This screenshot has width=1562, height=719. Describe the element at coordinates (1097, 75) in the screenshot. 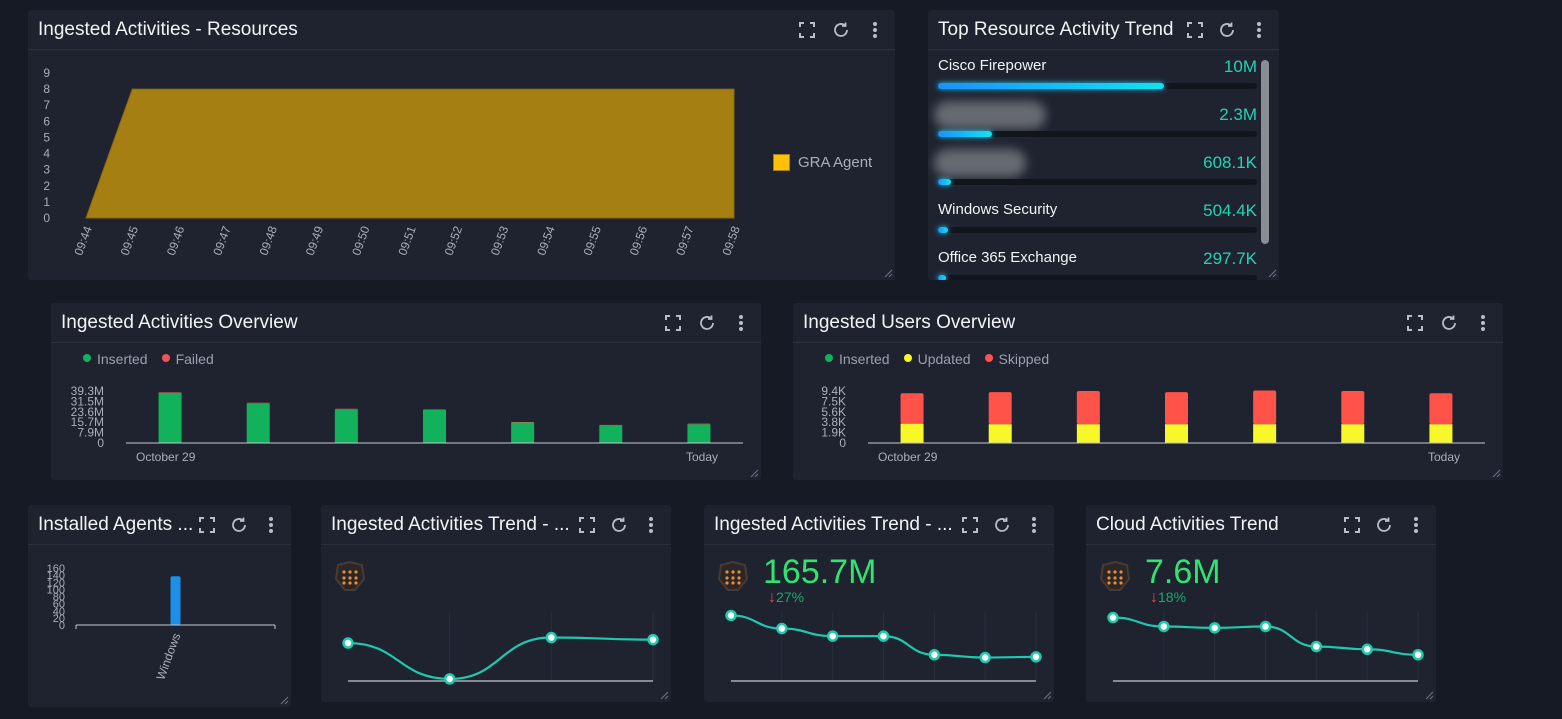

I see `resource-row: Cisco Firepower 10M` at that location.